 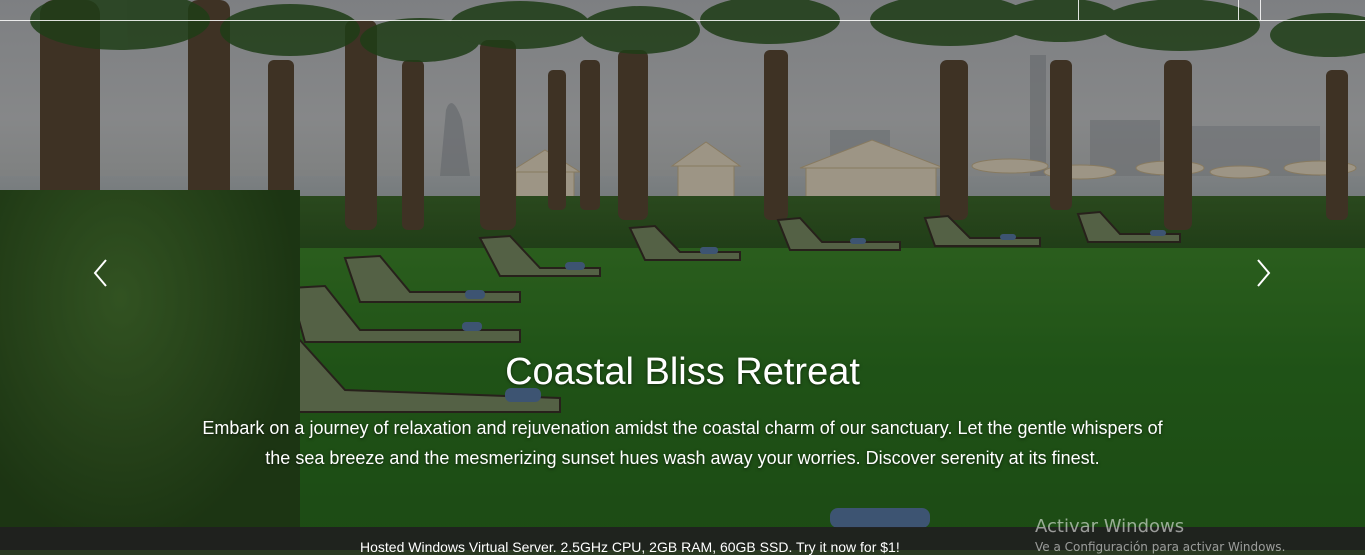 I want to click on slide-title: Coastal Bliss Retreat, so click(x=682, y=372).